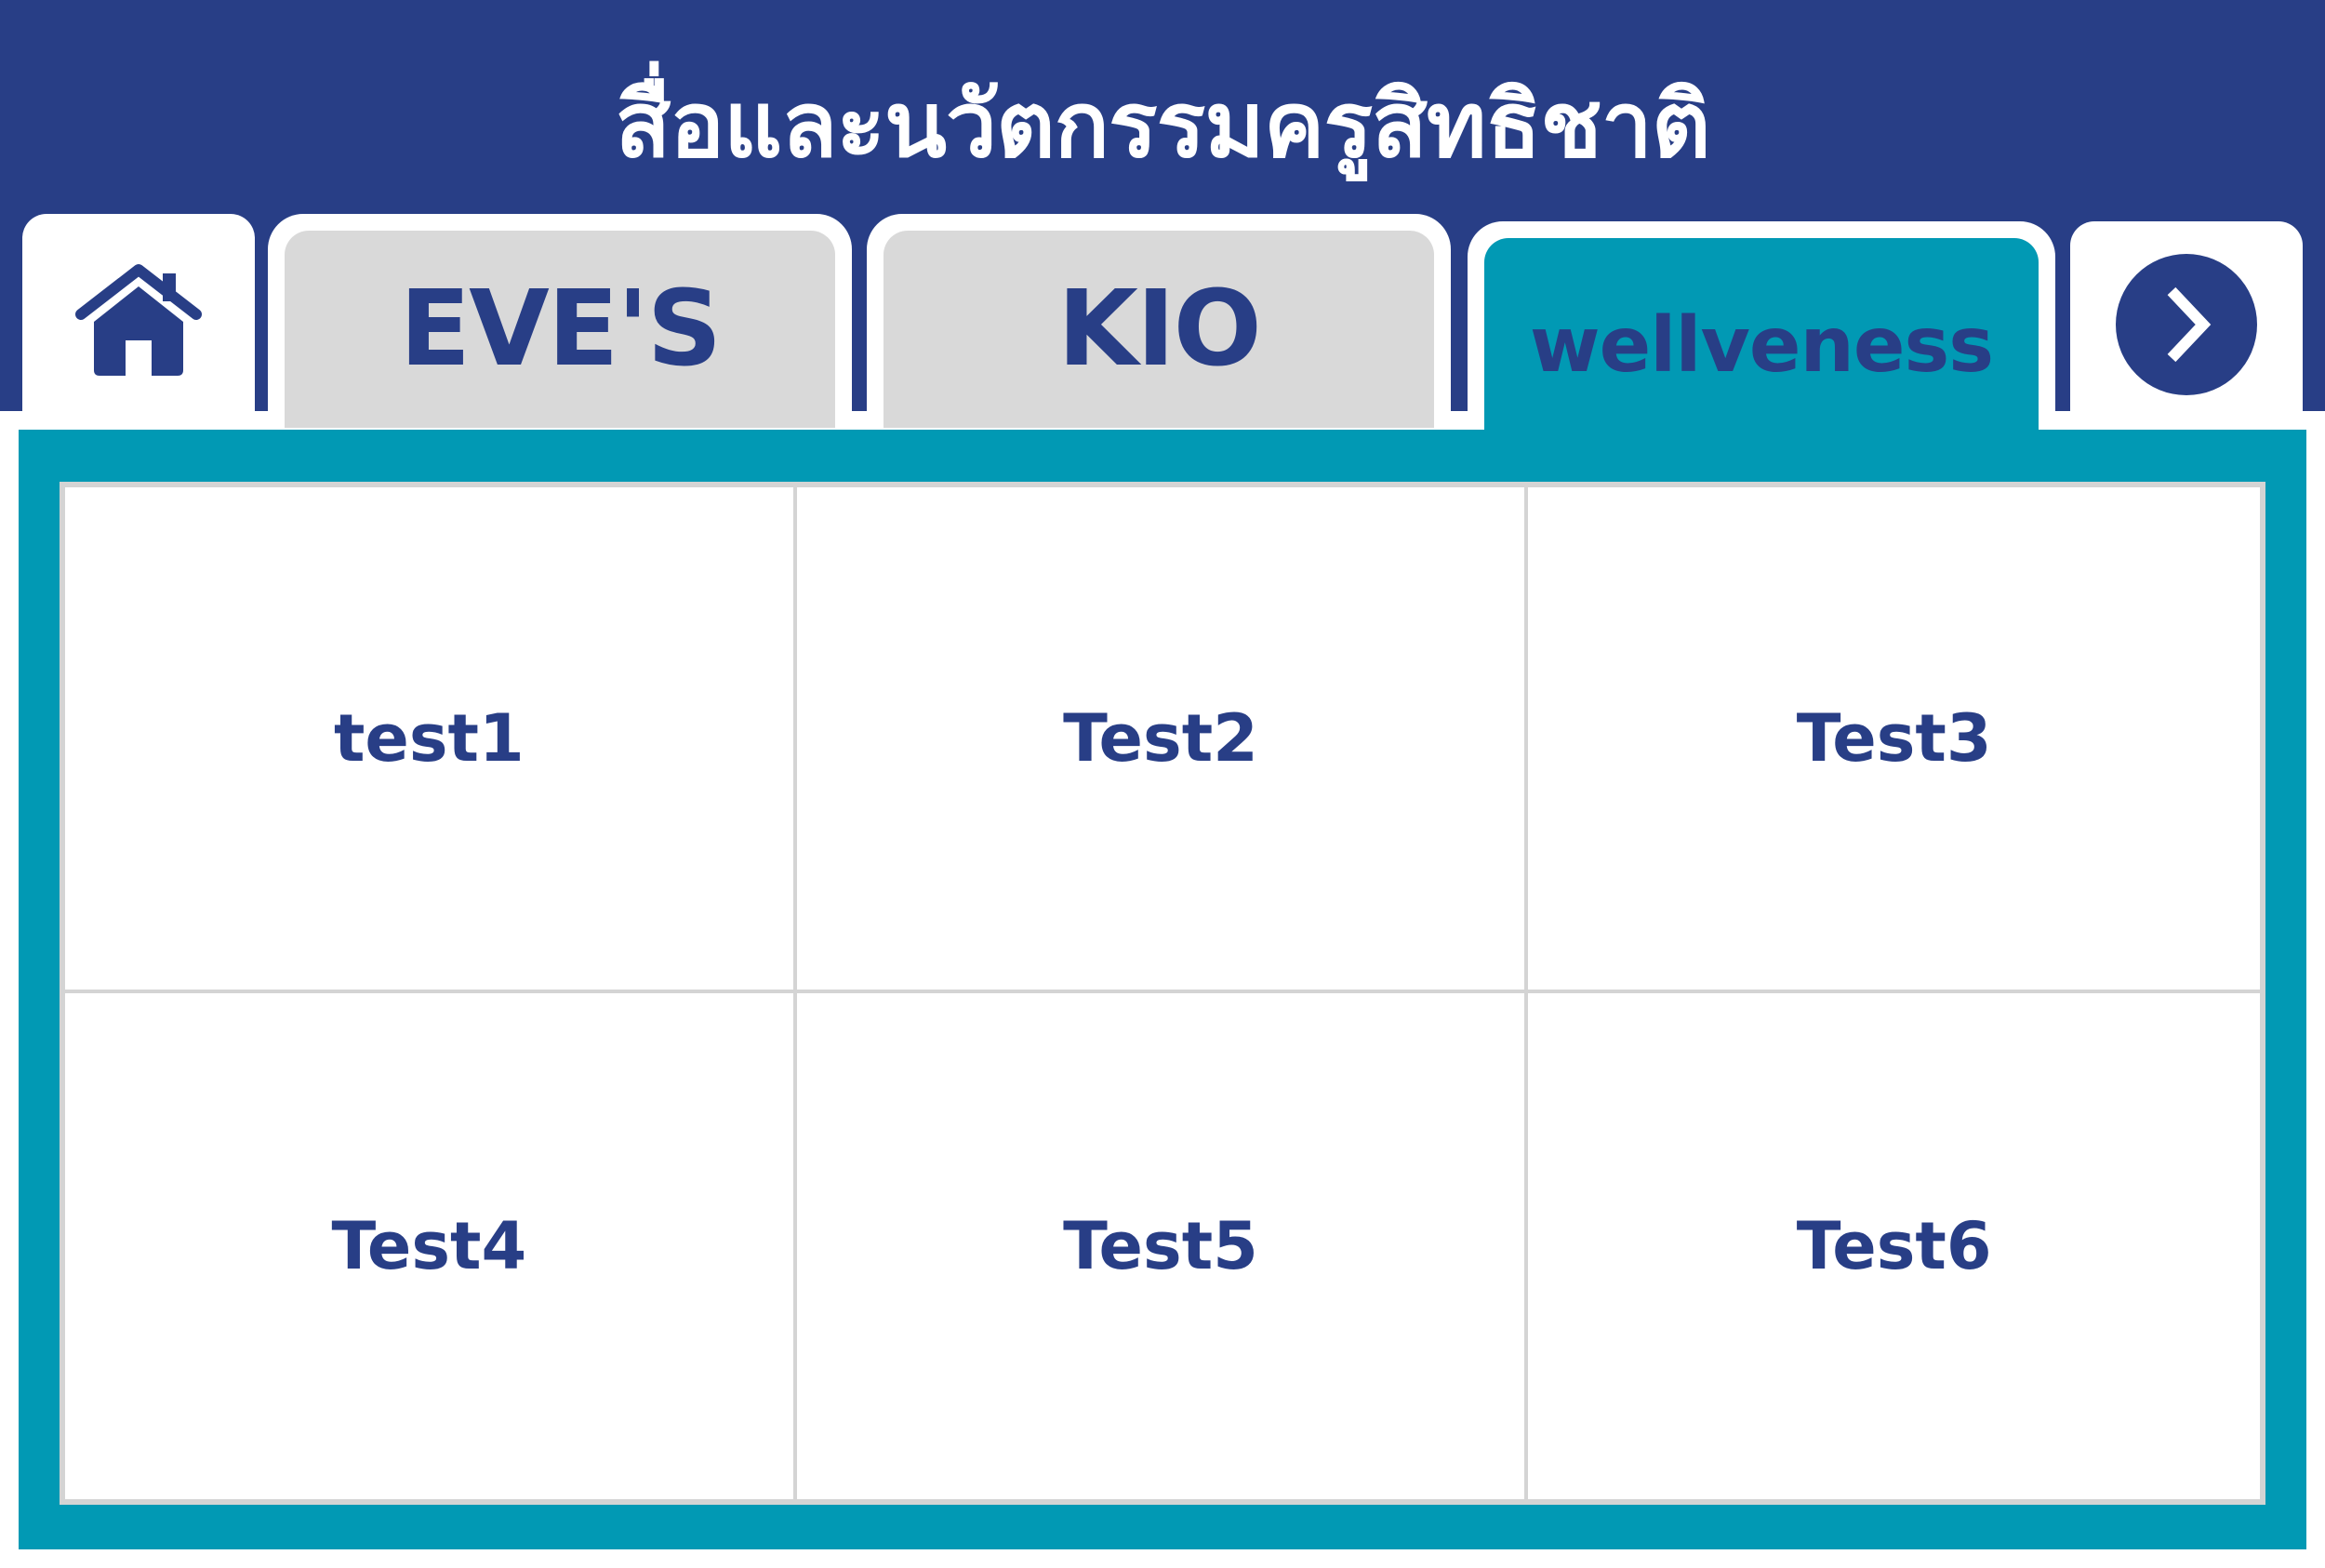  I want to click on grid-cell-test3: Test3, so click(1894, 740).